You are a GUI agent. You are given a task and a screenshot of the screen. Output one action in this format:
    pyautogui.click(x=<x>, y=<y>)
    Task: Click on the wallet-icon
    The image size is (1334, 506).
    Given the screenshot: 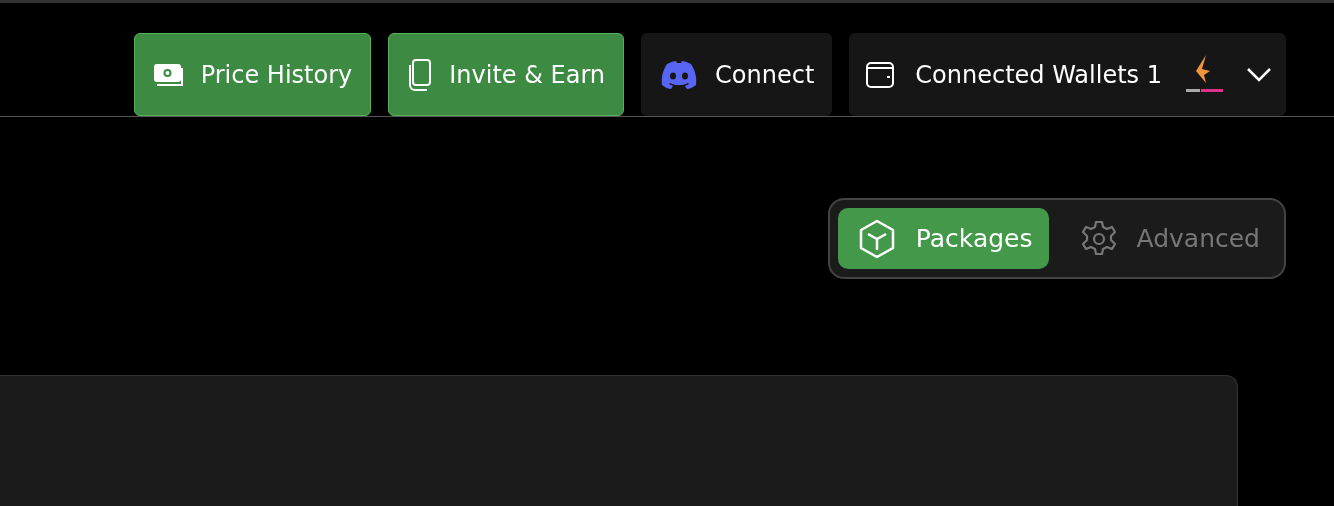 What is the action you would take?
    pyautogui.click(x=880, y=74)
    